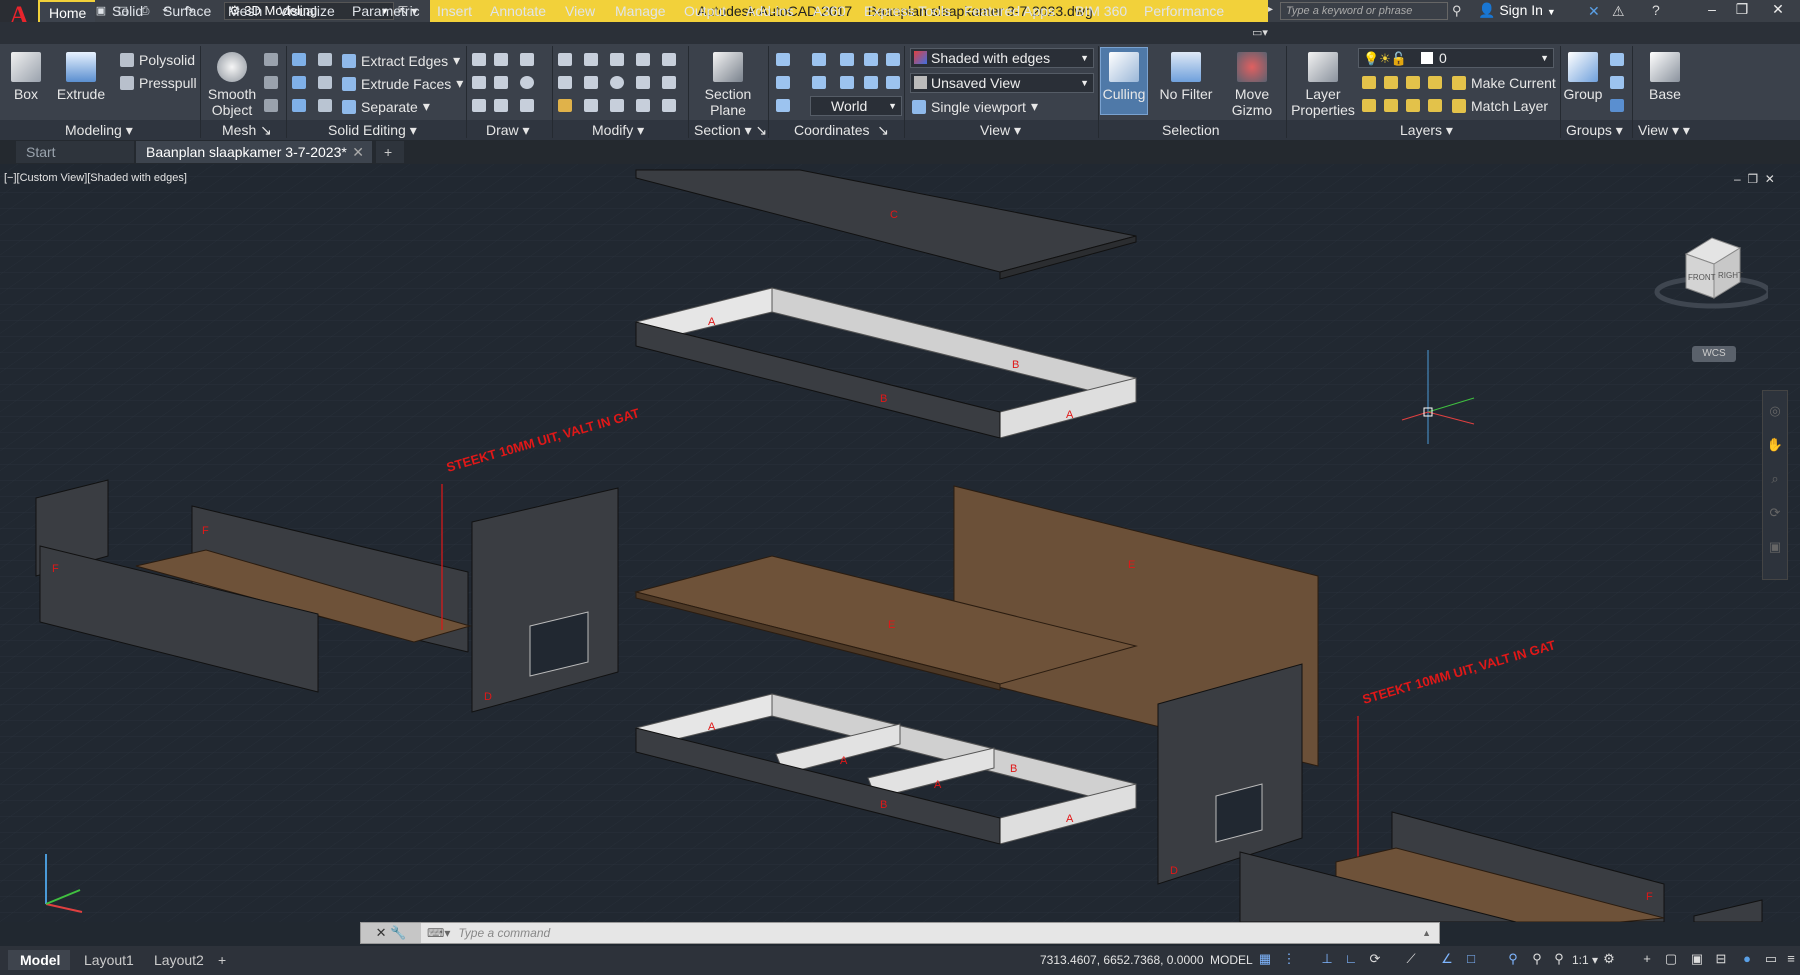  What do you see at coordinates (1500, 106) in the screenshot?
I see `match-layer-button: Match Layer` at bounding box center [1500, 106].